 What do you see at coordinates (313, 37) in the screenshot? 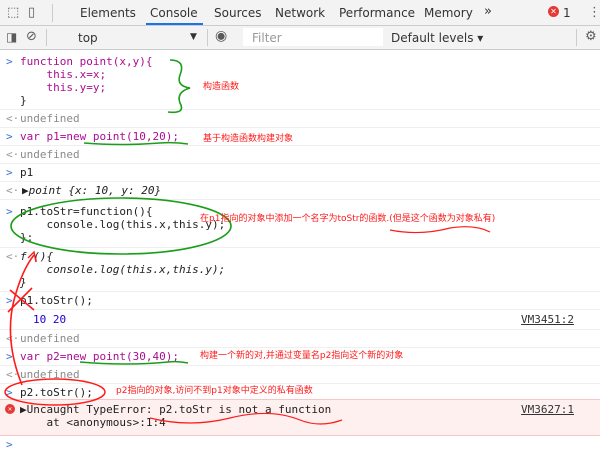
I see `filter-input: Filter` at bounding box center [313, 37].